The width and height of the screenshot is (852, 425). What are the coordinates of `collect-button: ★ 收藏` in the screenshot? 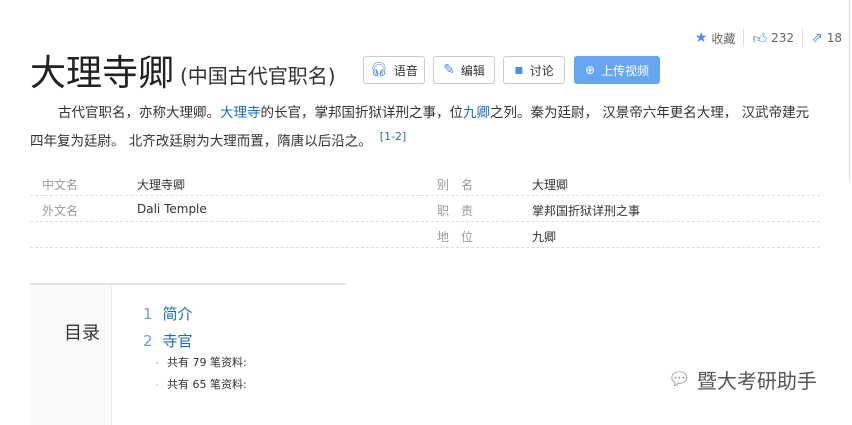 It's located at (716, 38).